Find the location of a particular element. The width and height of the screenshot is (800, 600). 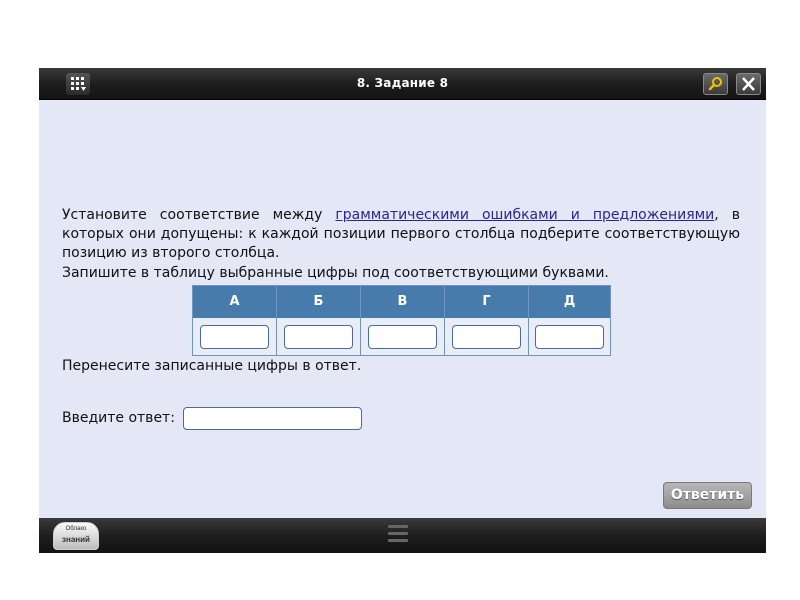

title-bar: 8. Задание 8 is located at coordinates (402, 84).